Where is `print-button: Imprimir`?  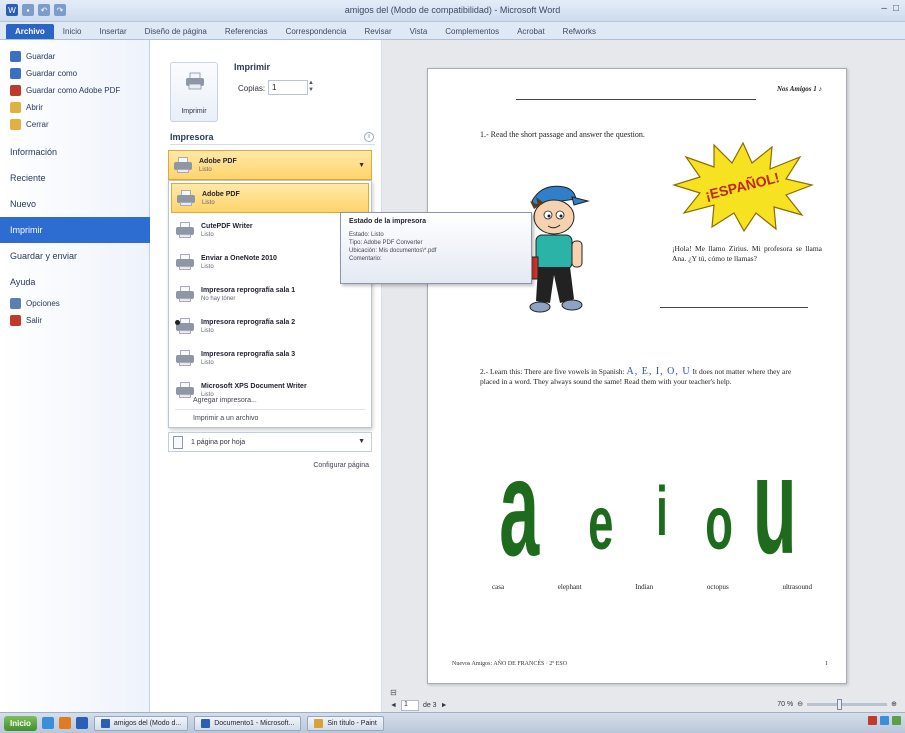 print-button: Imprimir is located at coordinates (194, 92).